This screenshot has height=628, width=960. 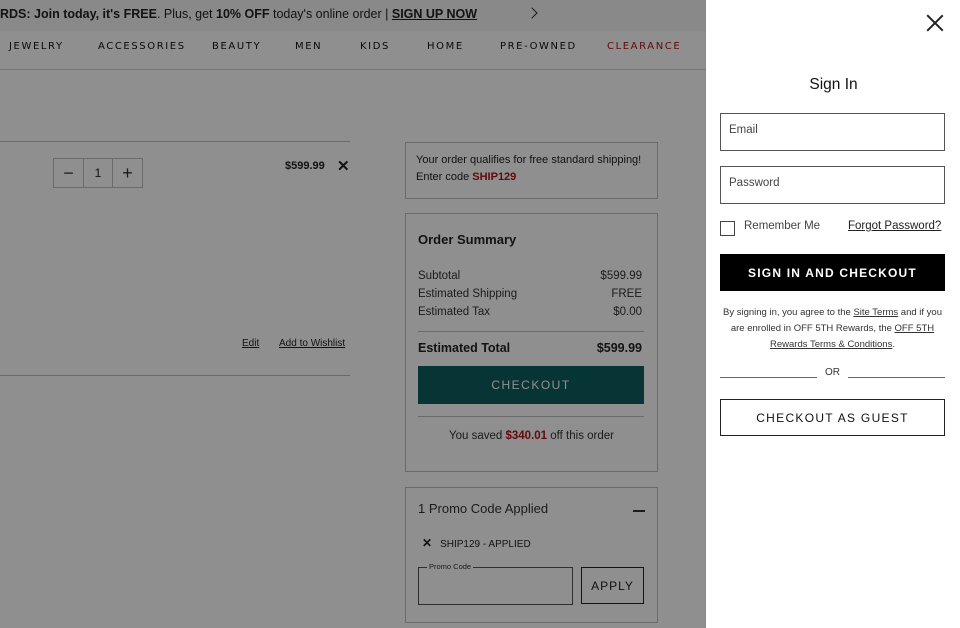 I want to click on site-terms-link: Site Terms, so click(x=875, y=312).